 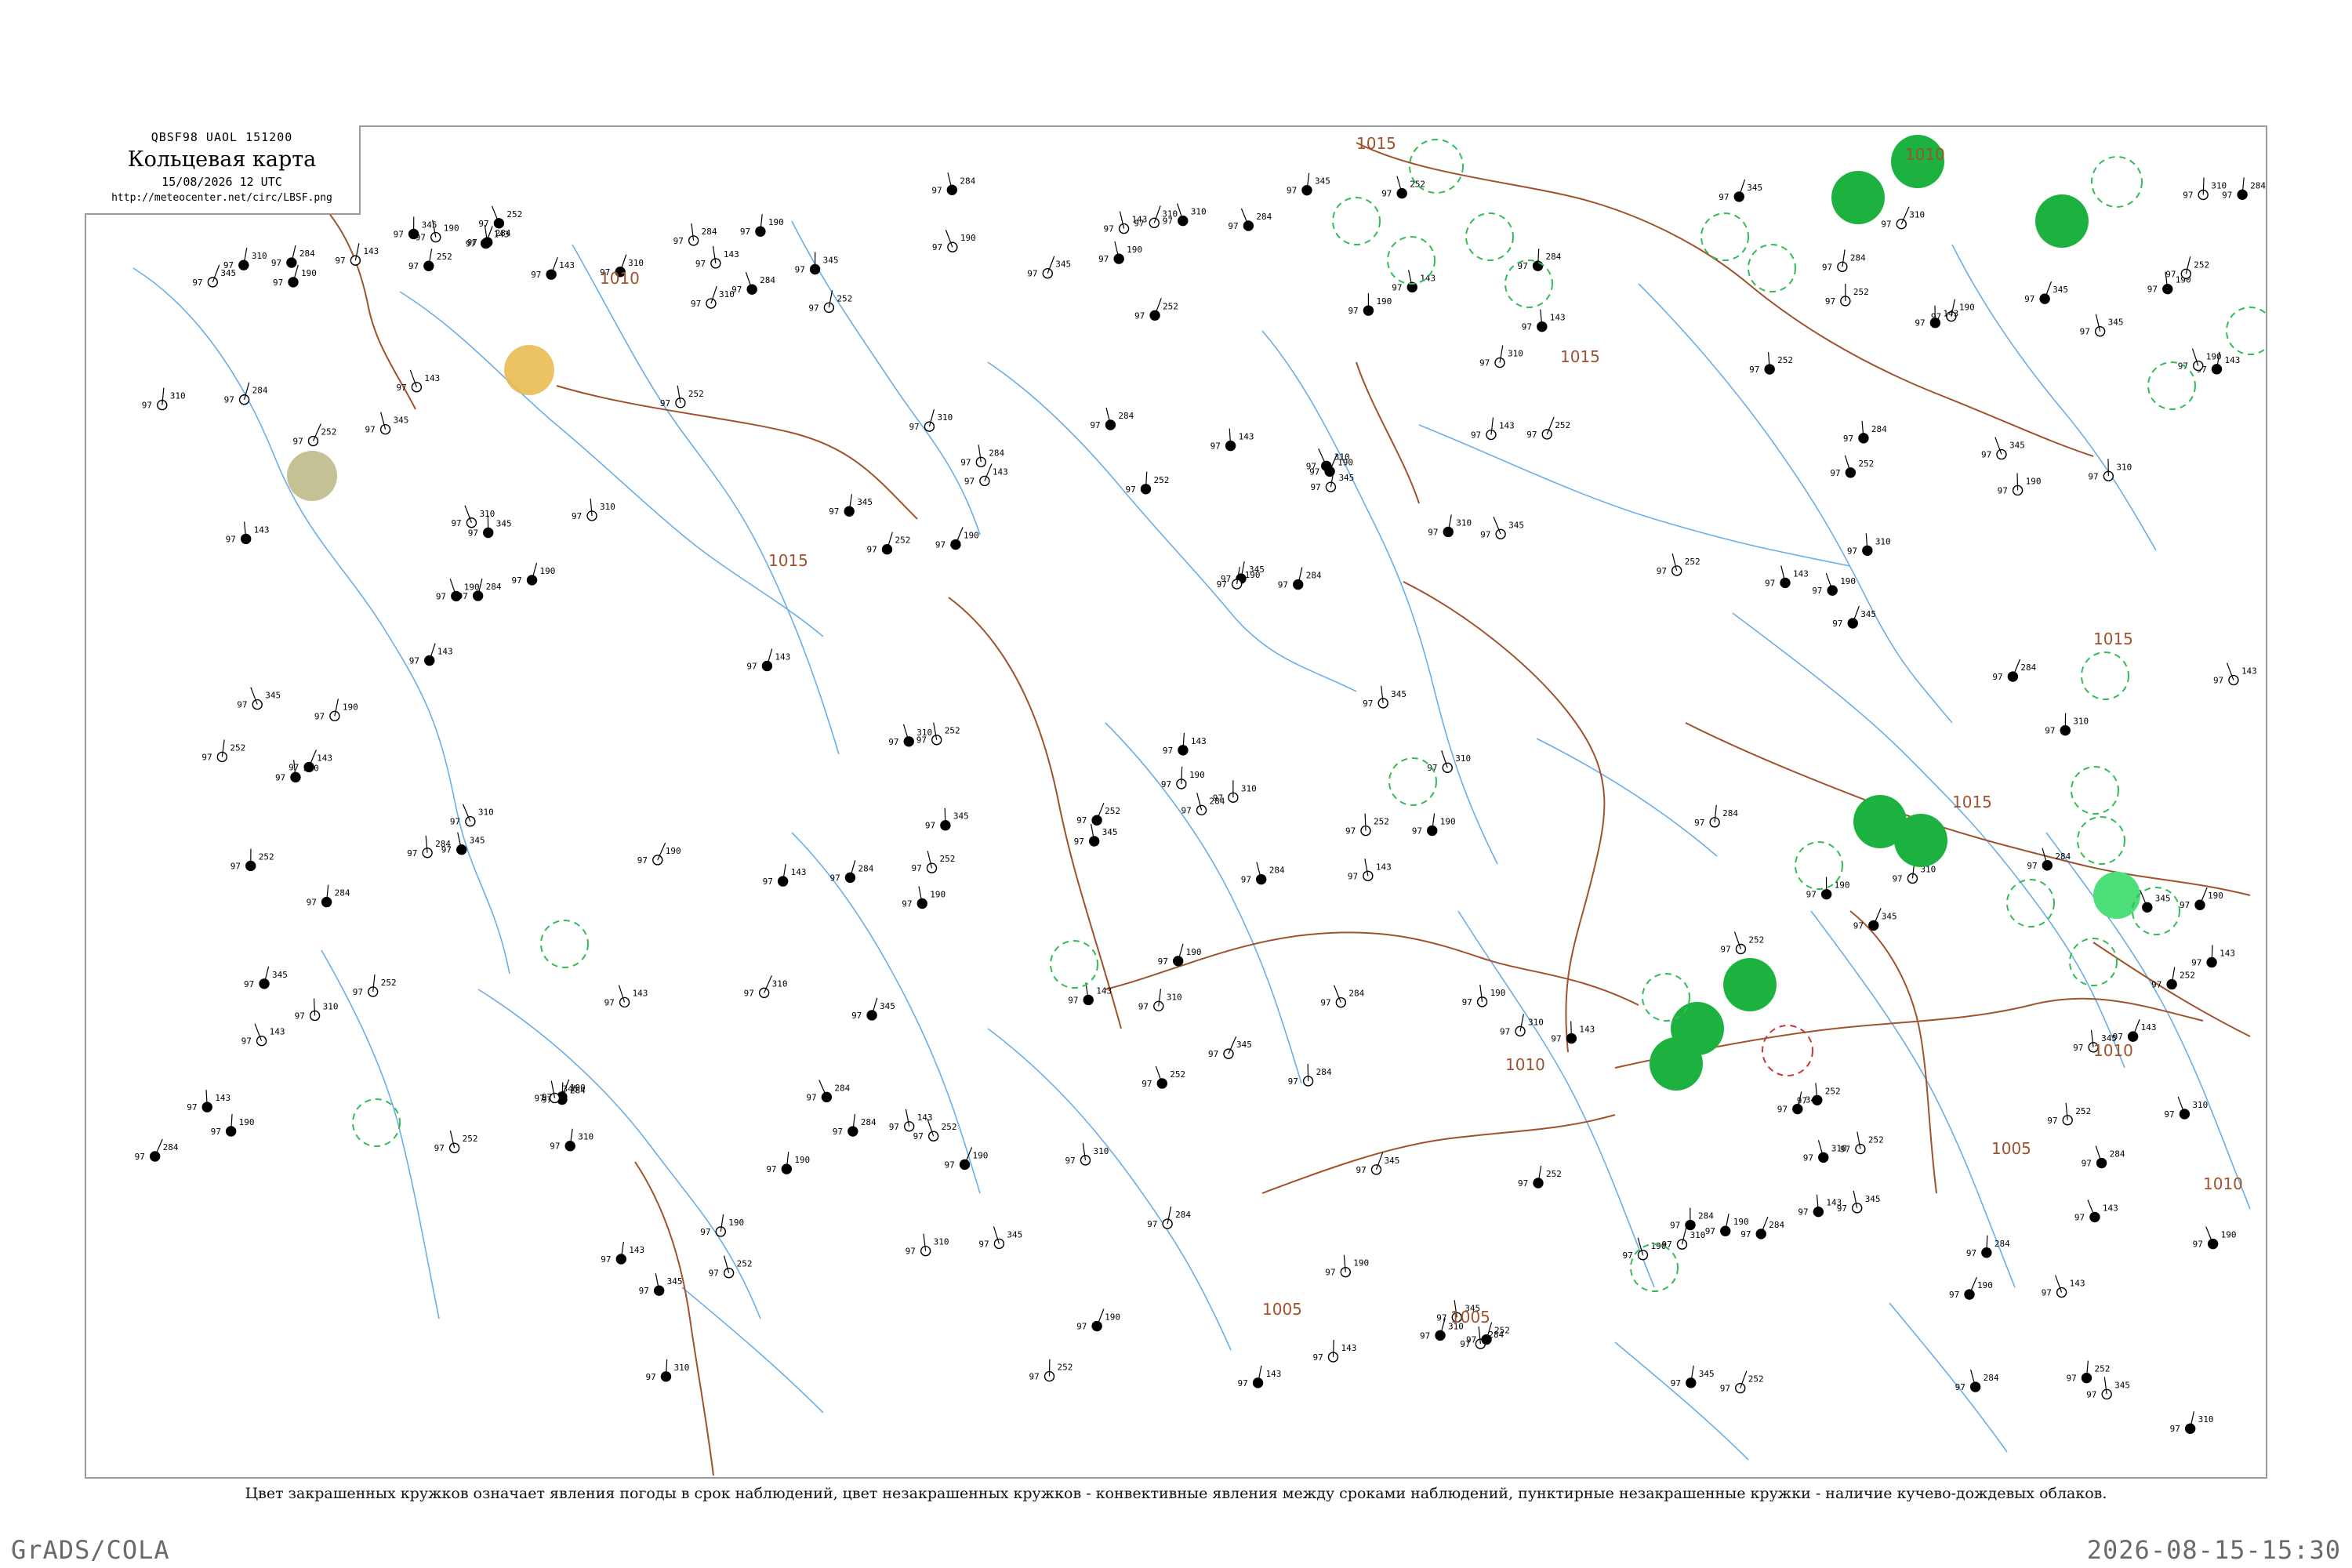 I want to click on isobar-label: 1015, so click(x=1580, y=356).